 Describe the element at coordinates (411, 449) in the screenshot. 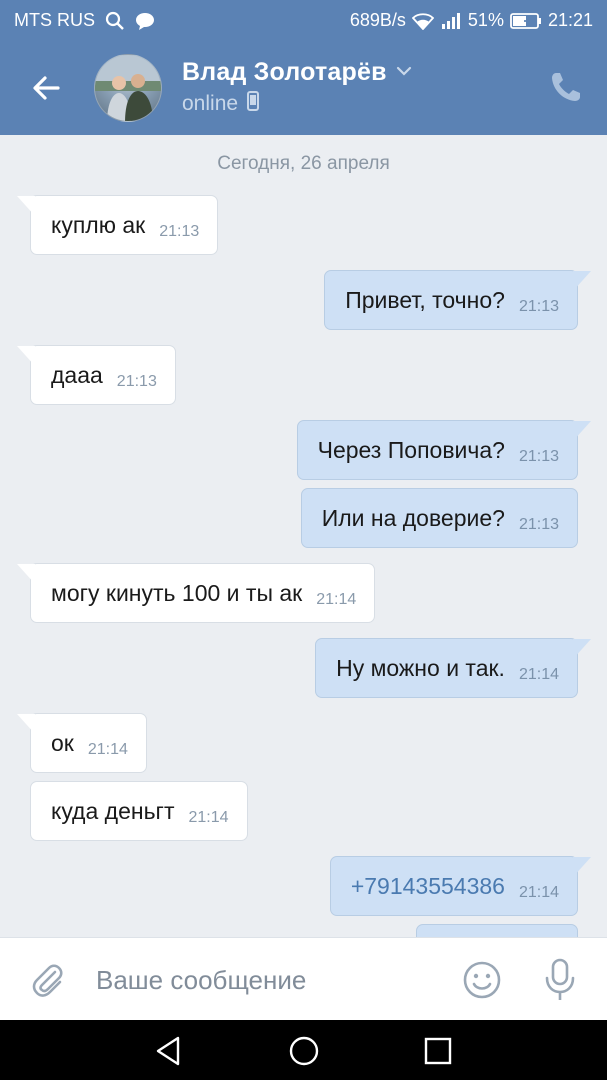

I see `message-text: Через Поповича?` at that location.